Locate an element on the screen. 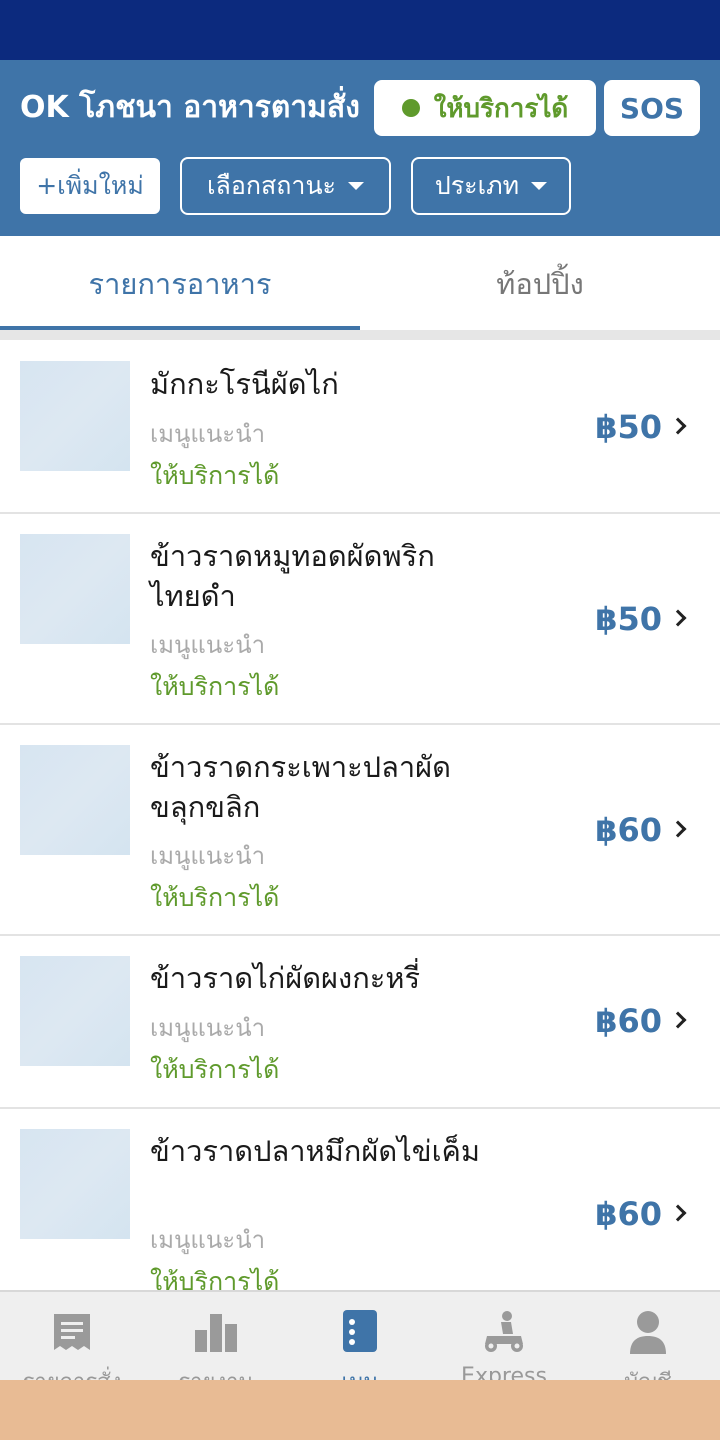 Image resolution: width=720 pixels, height=1440 pixels. nav-express: Express is located at coordinates (504, 1336).